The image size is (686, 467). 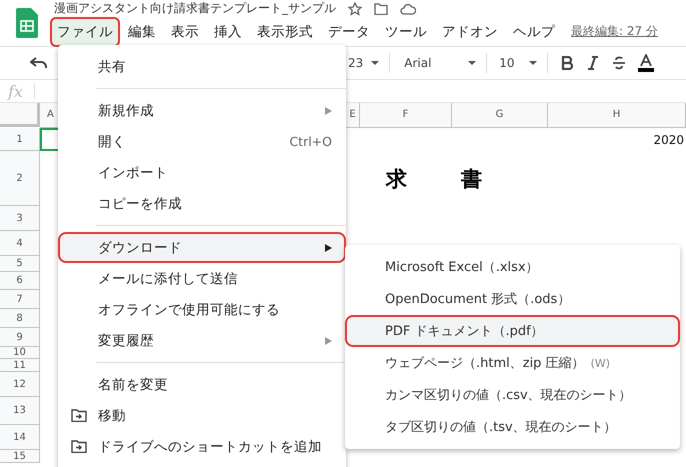 I want to click on menu-item: 編集, so click(x=142, y=31).